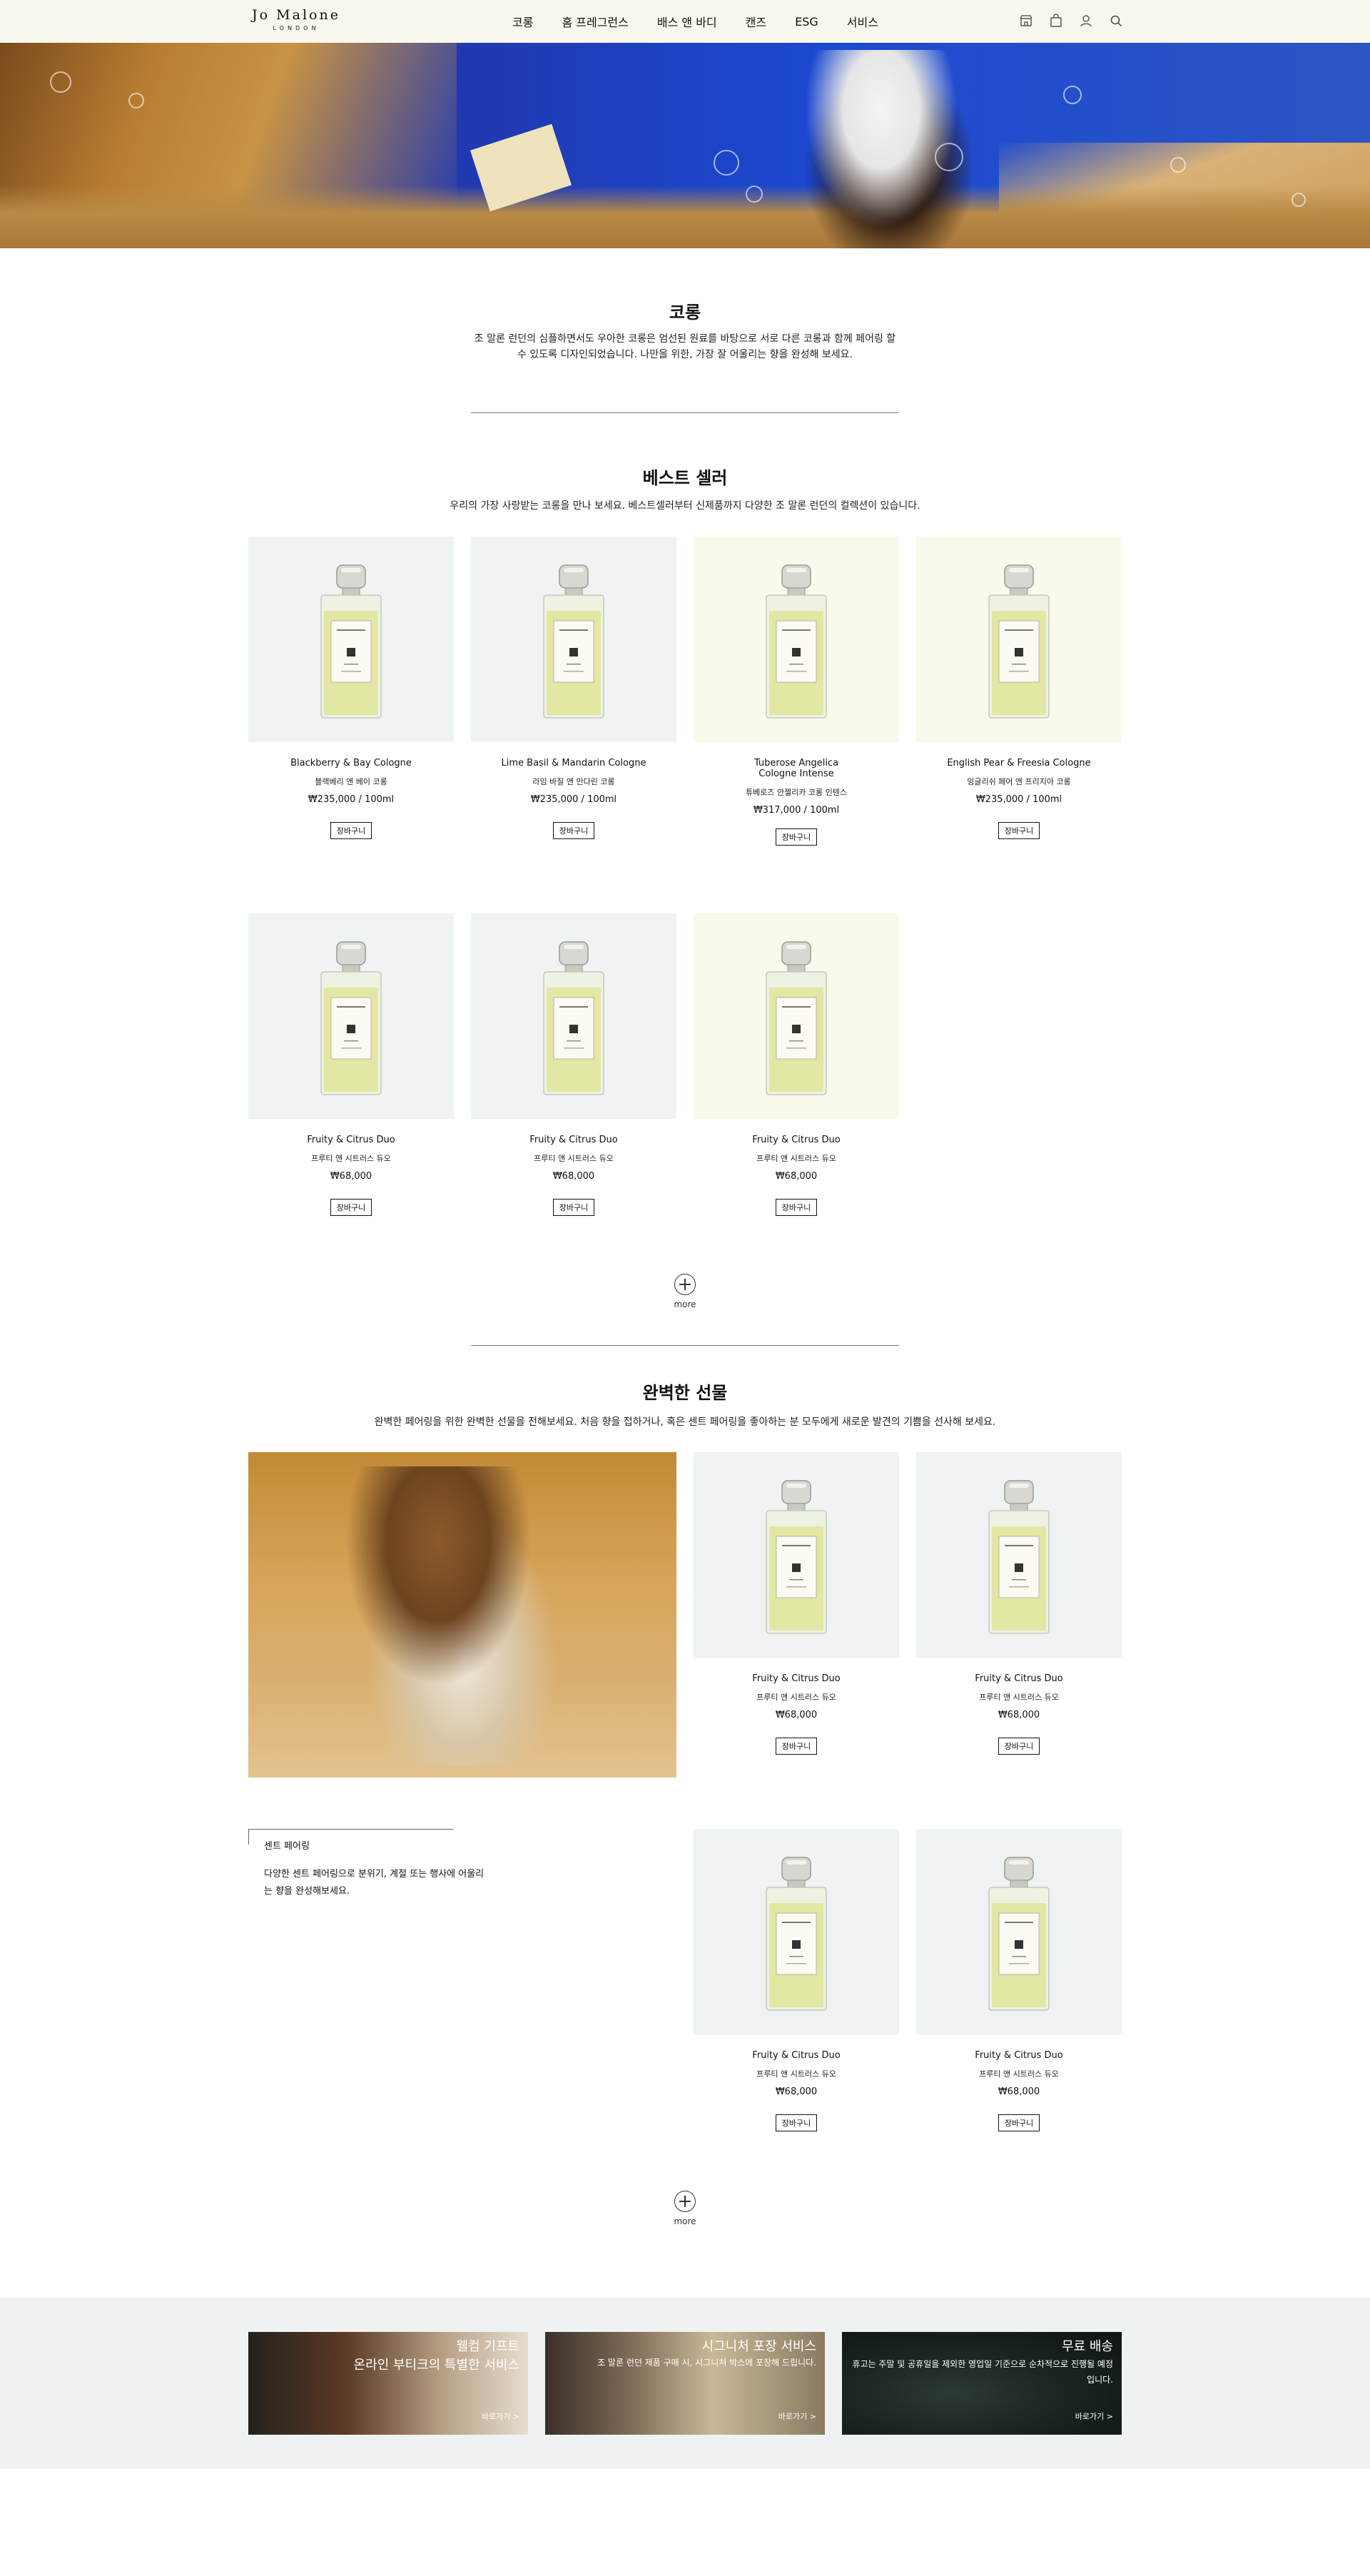 This screenshot has width=1370, height=2576. What do you see at coordinates (296, 15) in the screenshot?
I see `logo-wordmark: Jo Malone` at bounding box center [296, 15].